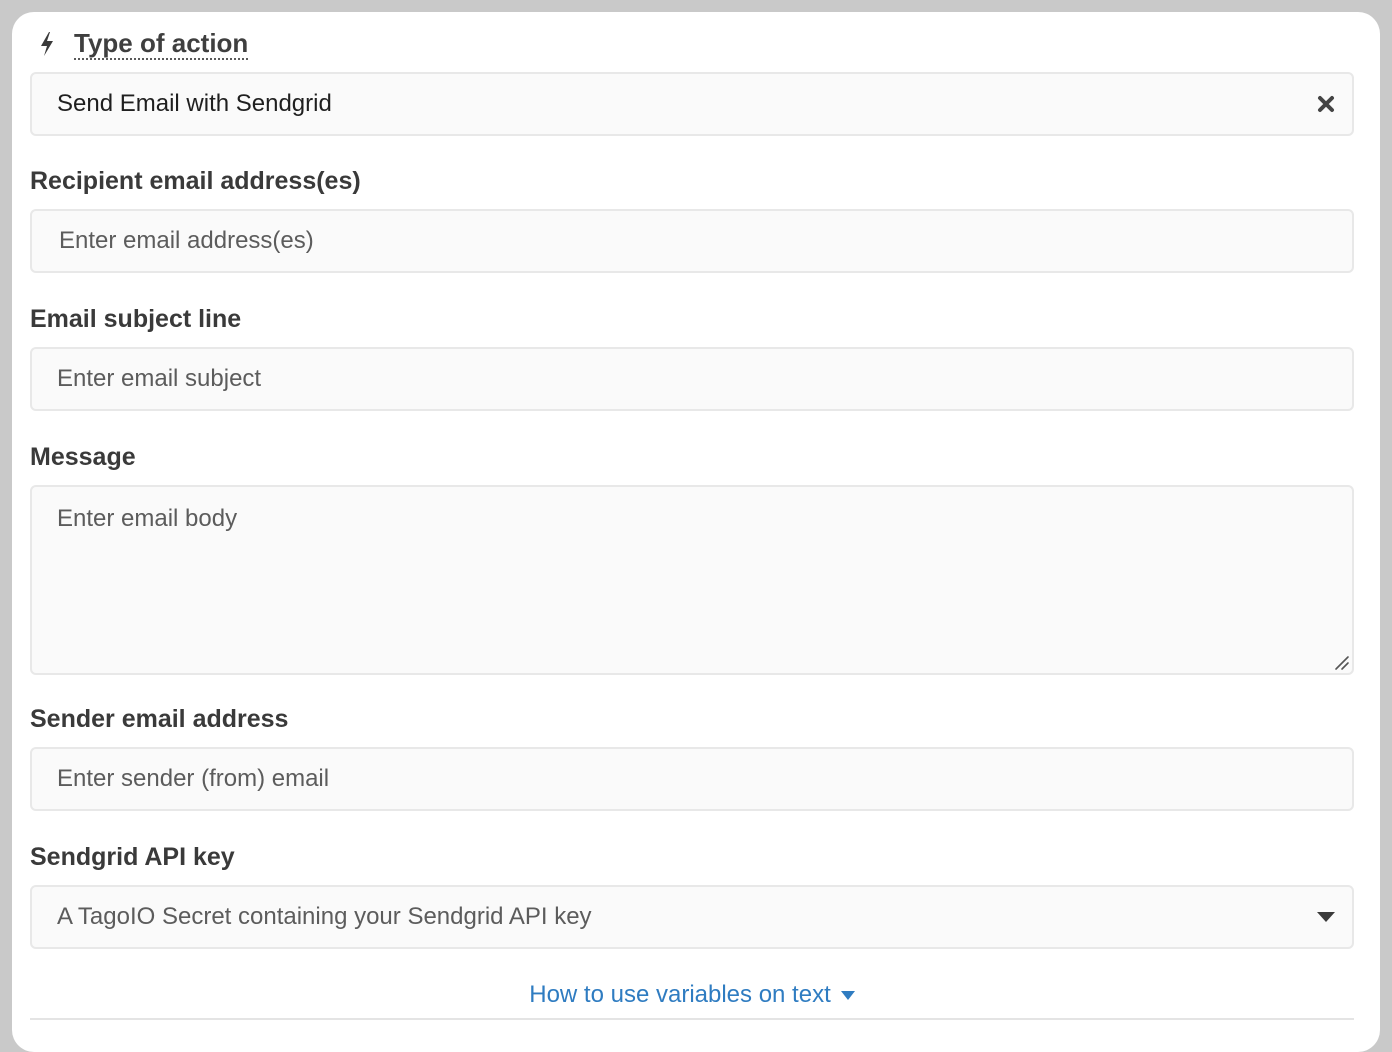 The height and width of the screenshot is (1052, 1392). What do you see at coordinates (692, 104) in the screenshot?
I see `action-type-select: Send Email with Sendgrid` at bounding box center [692, 104].